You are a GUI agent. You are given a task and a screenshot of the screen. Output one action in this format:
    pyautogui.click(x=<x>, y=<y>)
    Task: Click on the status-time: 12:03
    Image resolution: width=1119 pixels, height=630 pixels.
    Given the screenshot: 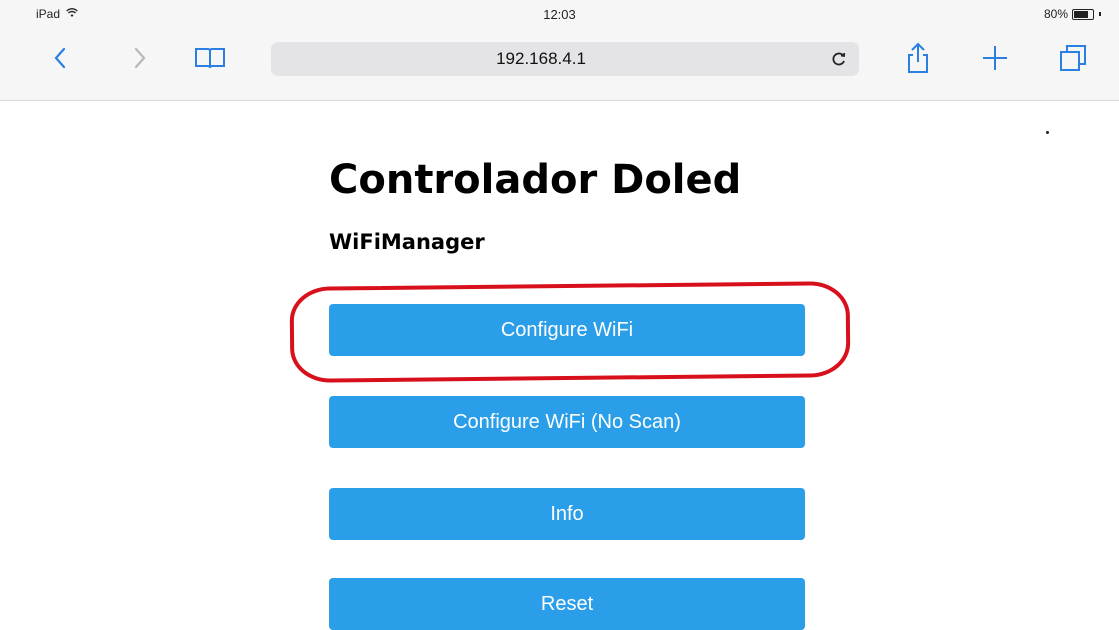 What is the action you would take?
    pyautogui.click(x=559, y=14)
    